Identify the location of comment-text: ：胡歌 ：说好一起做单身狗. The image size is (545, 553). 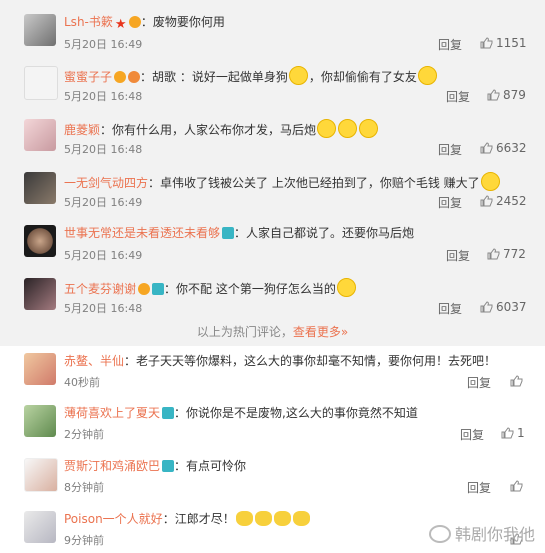
(214, 77).